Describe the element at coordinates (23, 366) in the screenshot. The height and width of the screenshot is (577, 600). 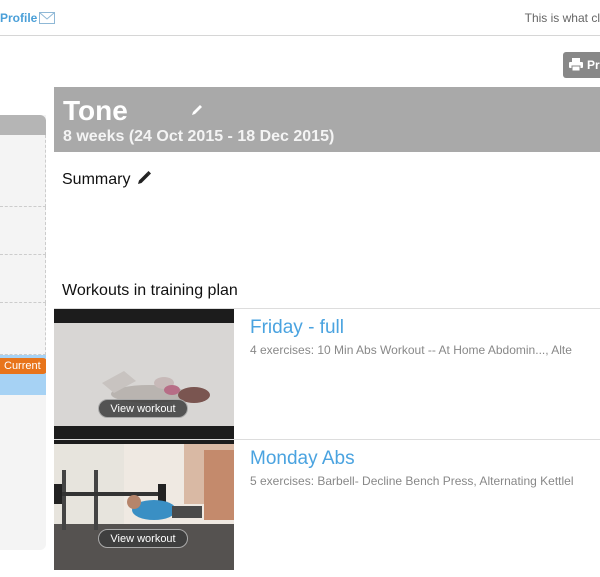
I see `current-badge: Current` at that location.